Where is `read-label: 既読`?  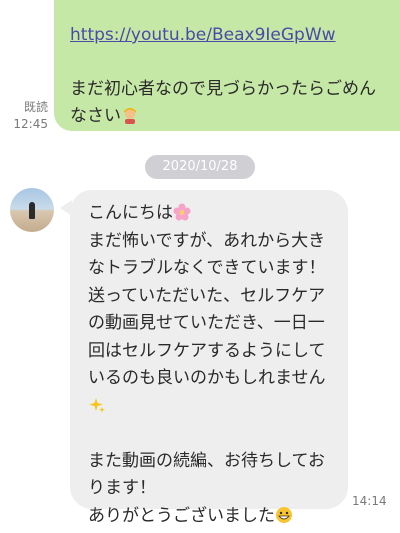 read-label: 既読 is located at coordinates (35, 107).